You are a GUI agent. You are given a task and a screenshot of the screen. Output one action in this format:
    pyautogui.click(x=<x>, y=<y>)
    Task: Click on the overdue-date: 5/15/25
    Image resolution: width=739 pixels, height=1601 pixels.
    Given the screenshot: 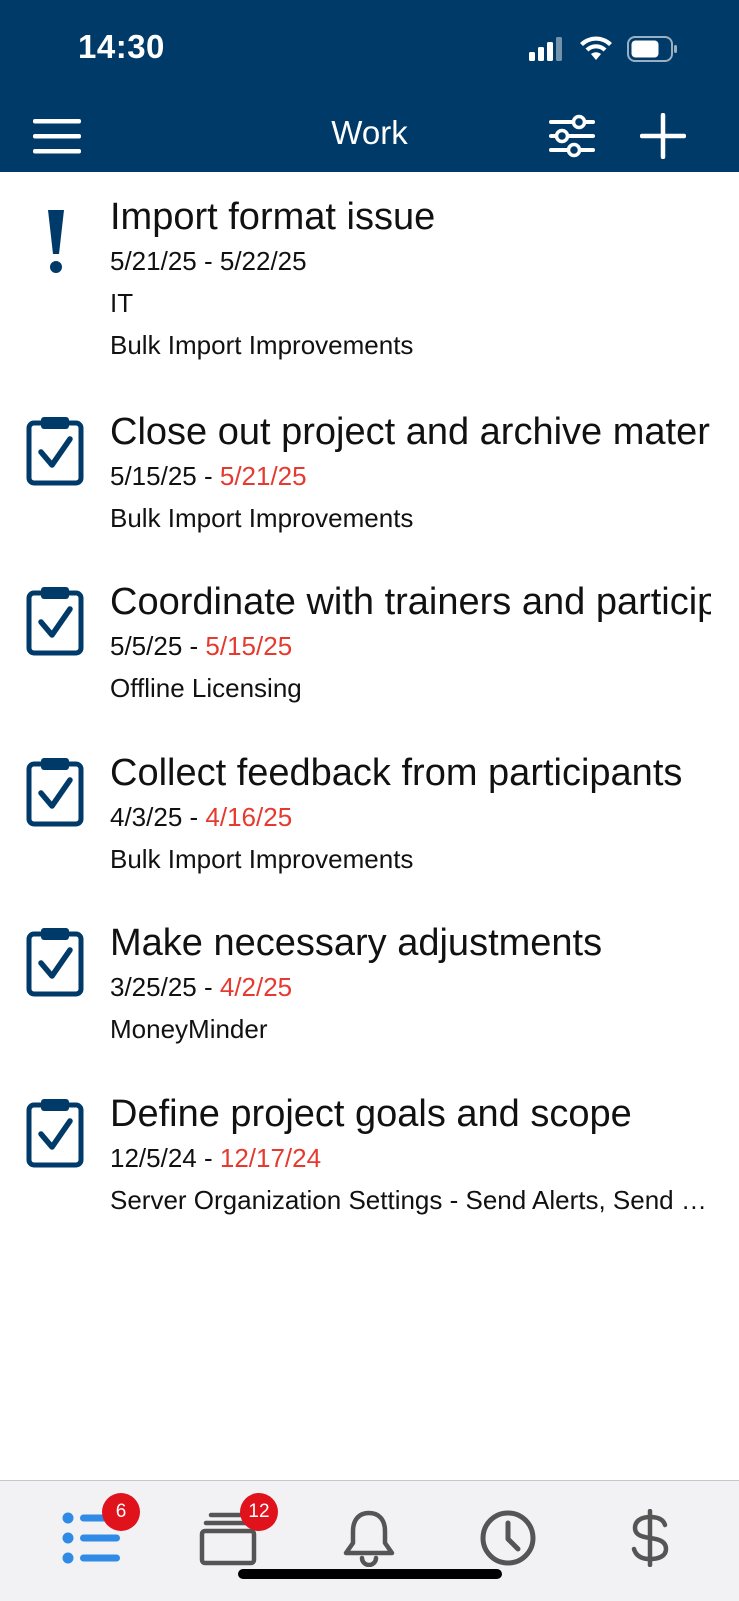 What is the action you would take?
    pyautogui.click(x=249, y=646)
    